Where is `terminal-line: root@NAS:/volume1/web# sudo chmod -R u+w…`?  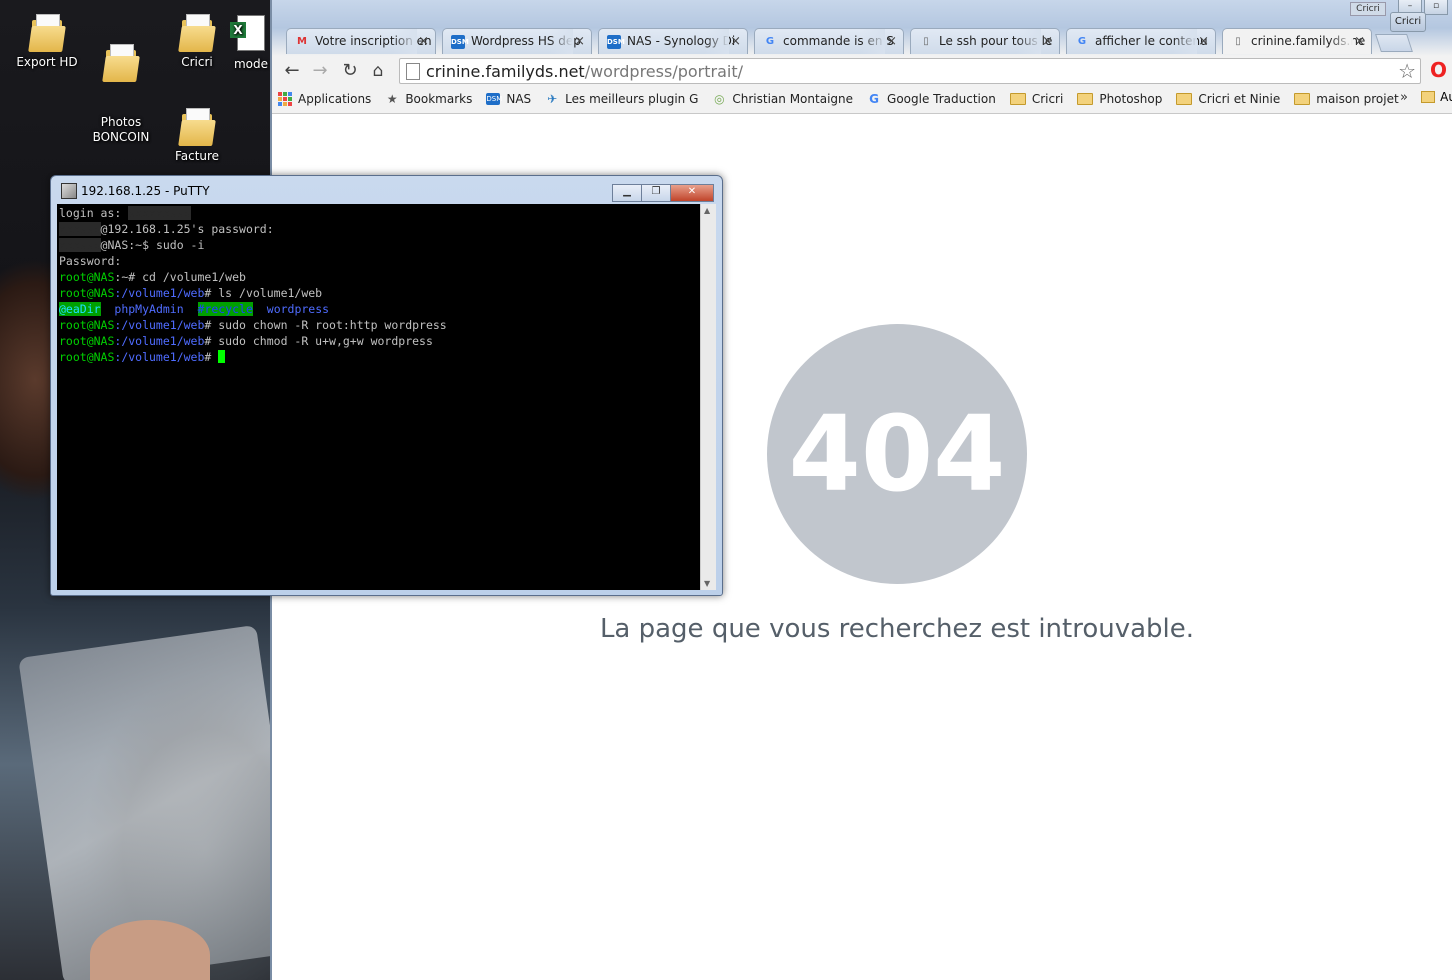 terminal-line: root@NAS:/volume1/web# sudo chmod -R u+w… is located at coordinates (246, 341).